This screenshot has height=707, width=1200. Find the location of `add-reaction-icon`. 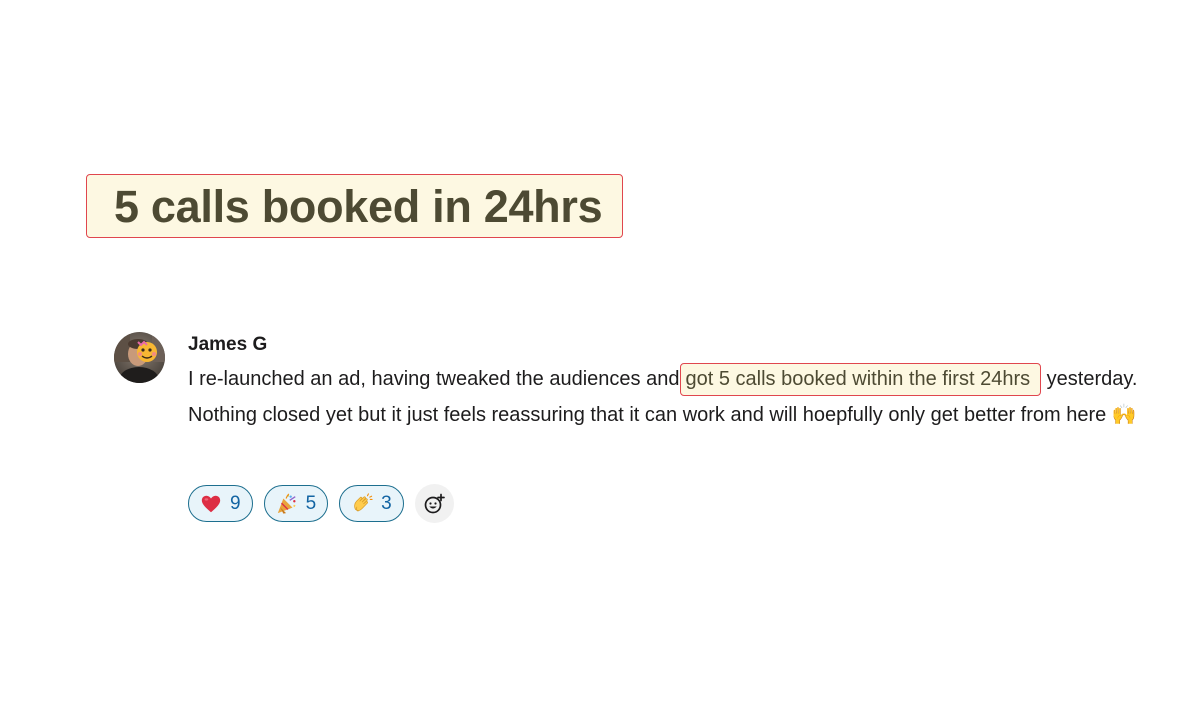

add-reaction-icon is located at coordinates (435, 503).